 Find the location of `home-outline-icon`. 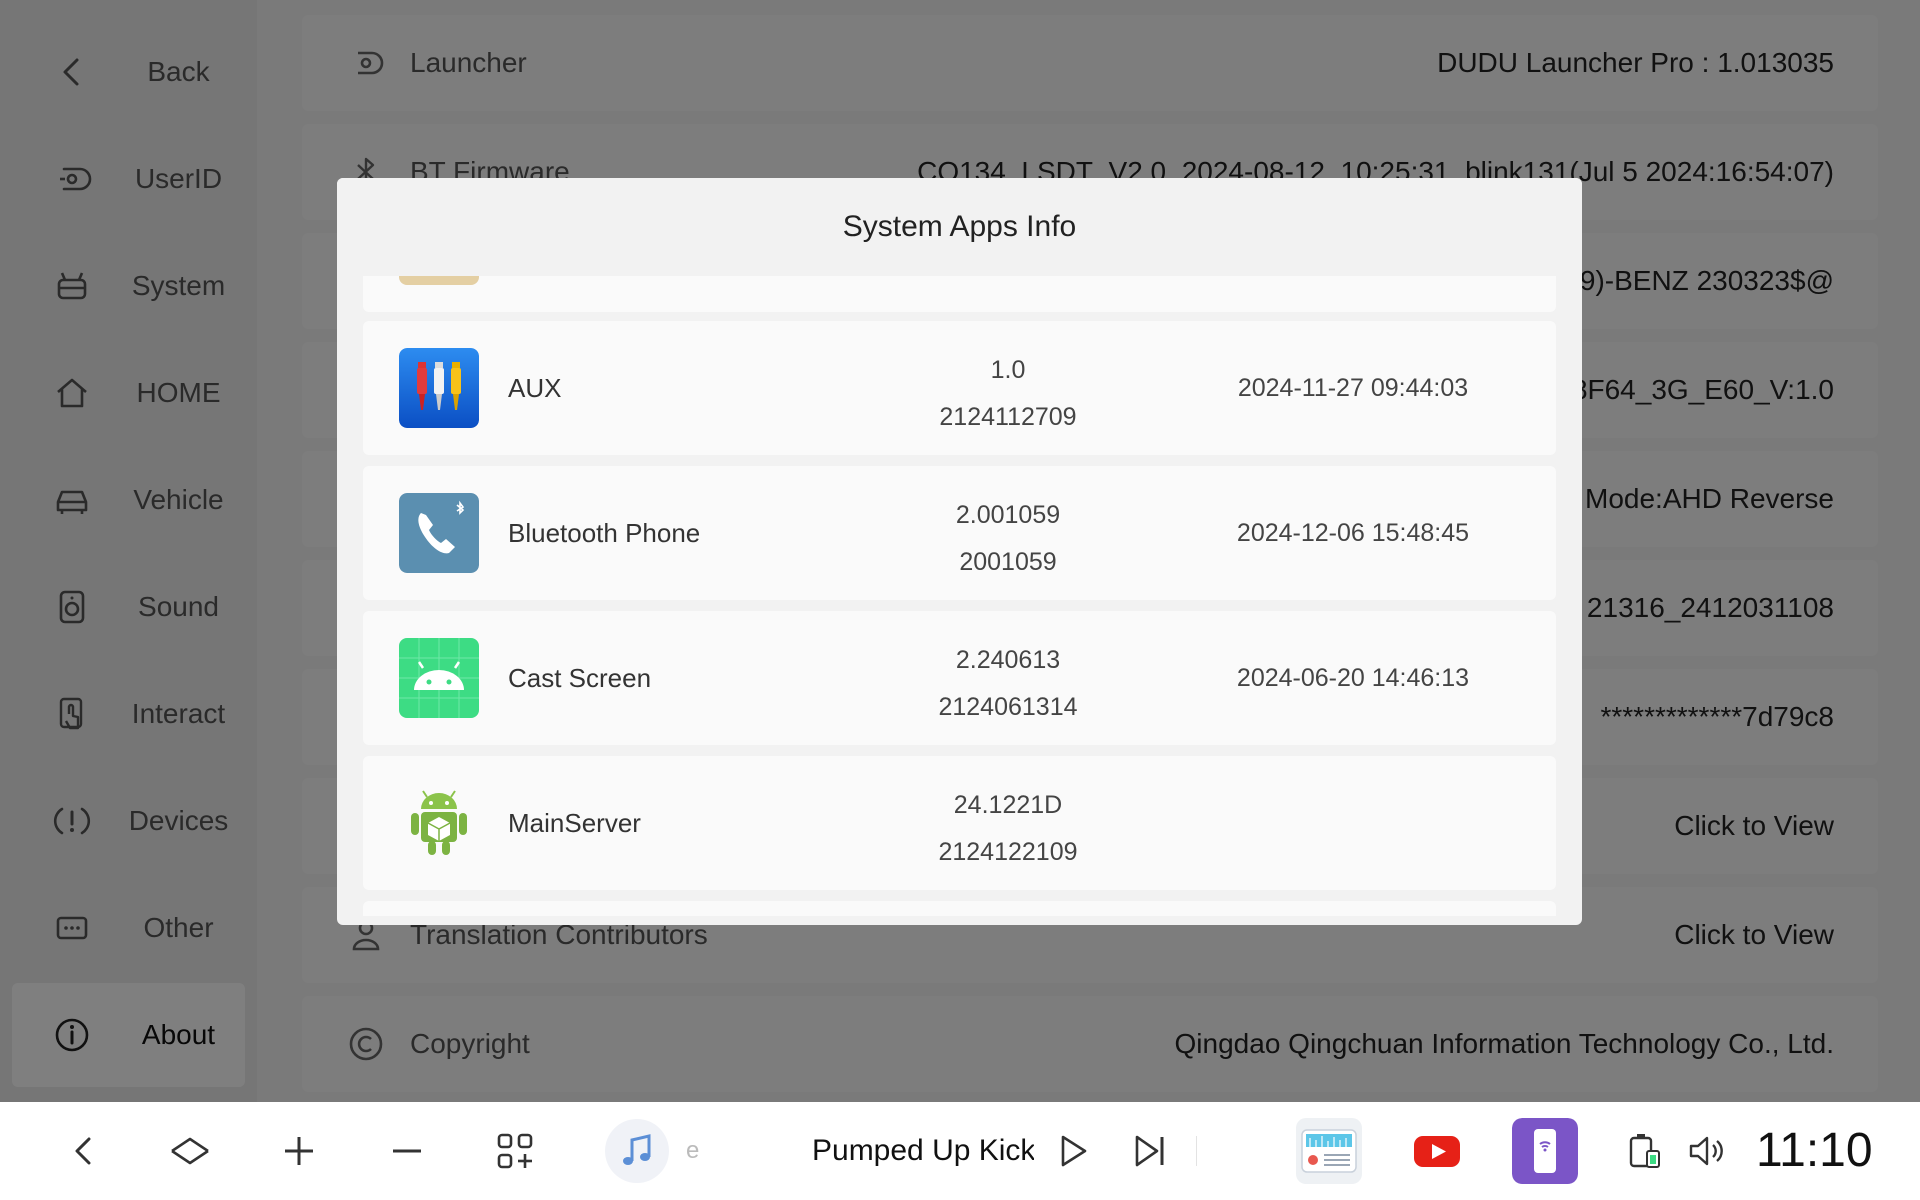

home-outline-icon is located at coordinates (190, 1151).